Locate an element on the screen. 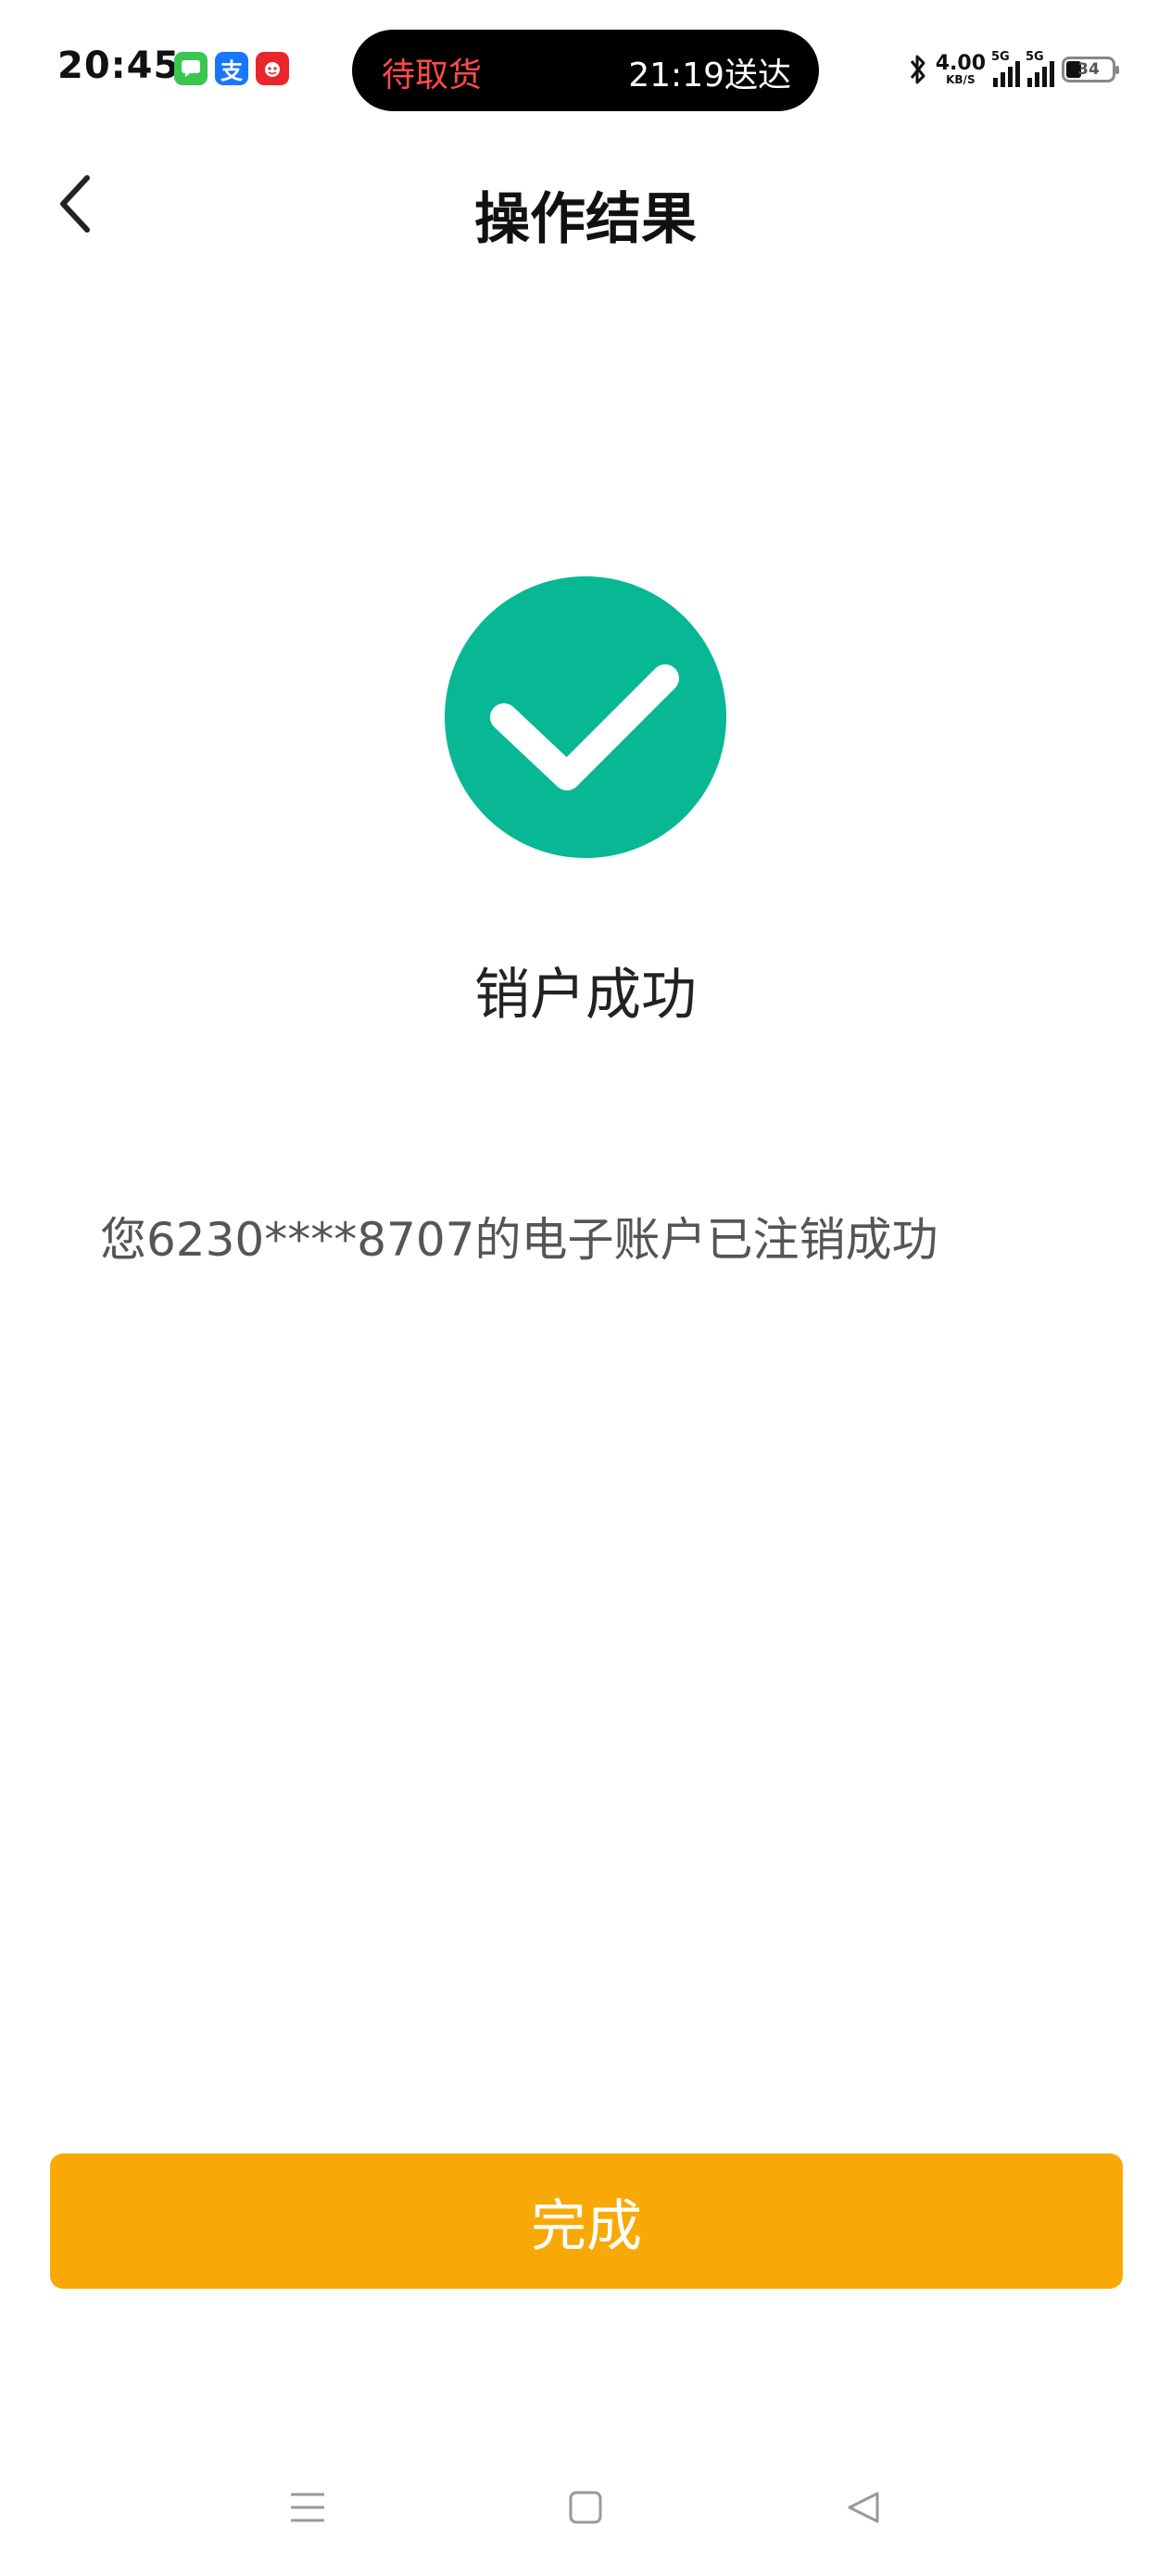  home-icon is located at coordinates (585, 2508).